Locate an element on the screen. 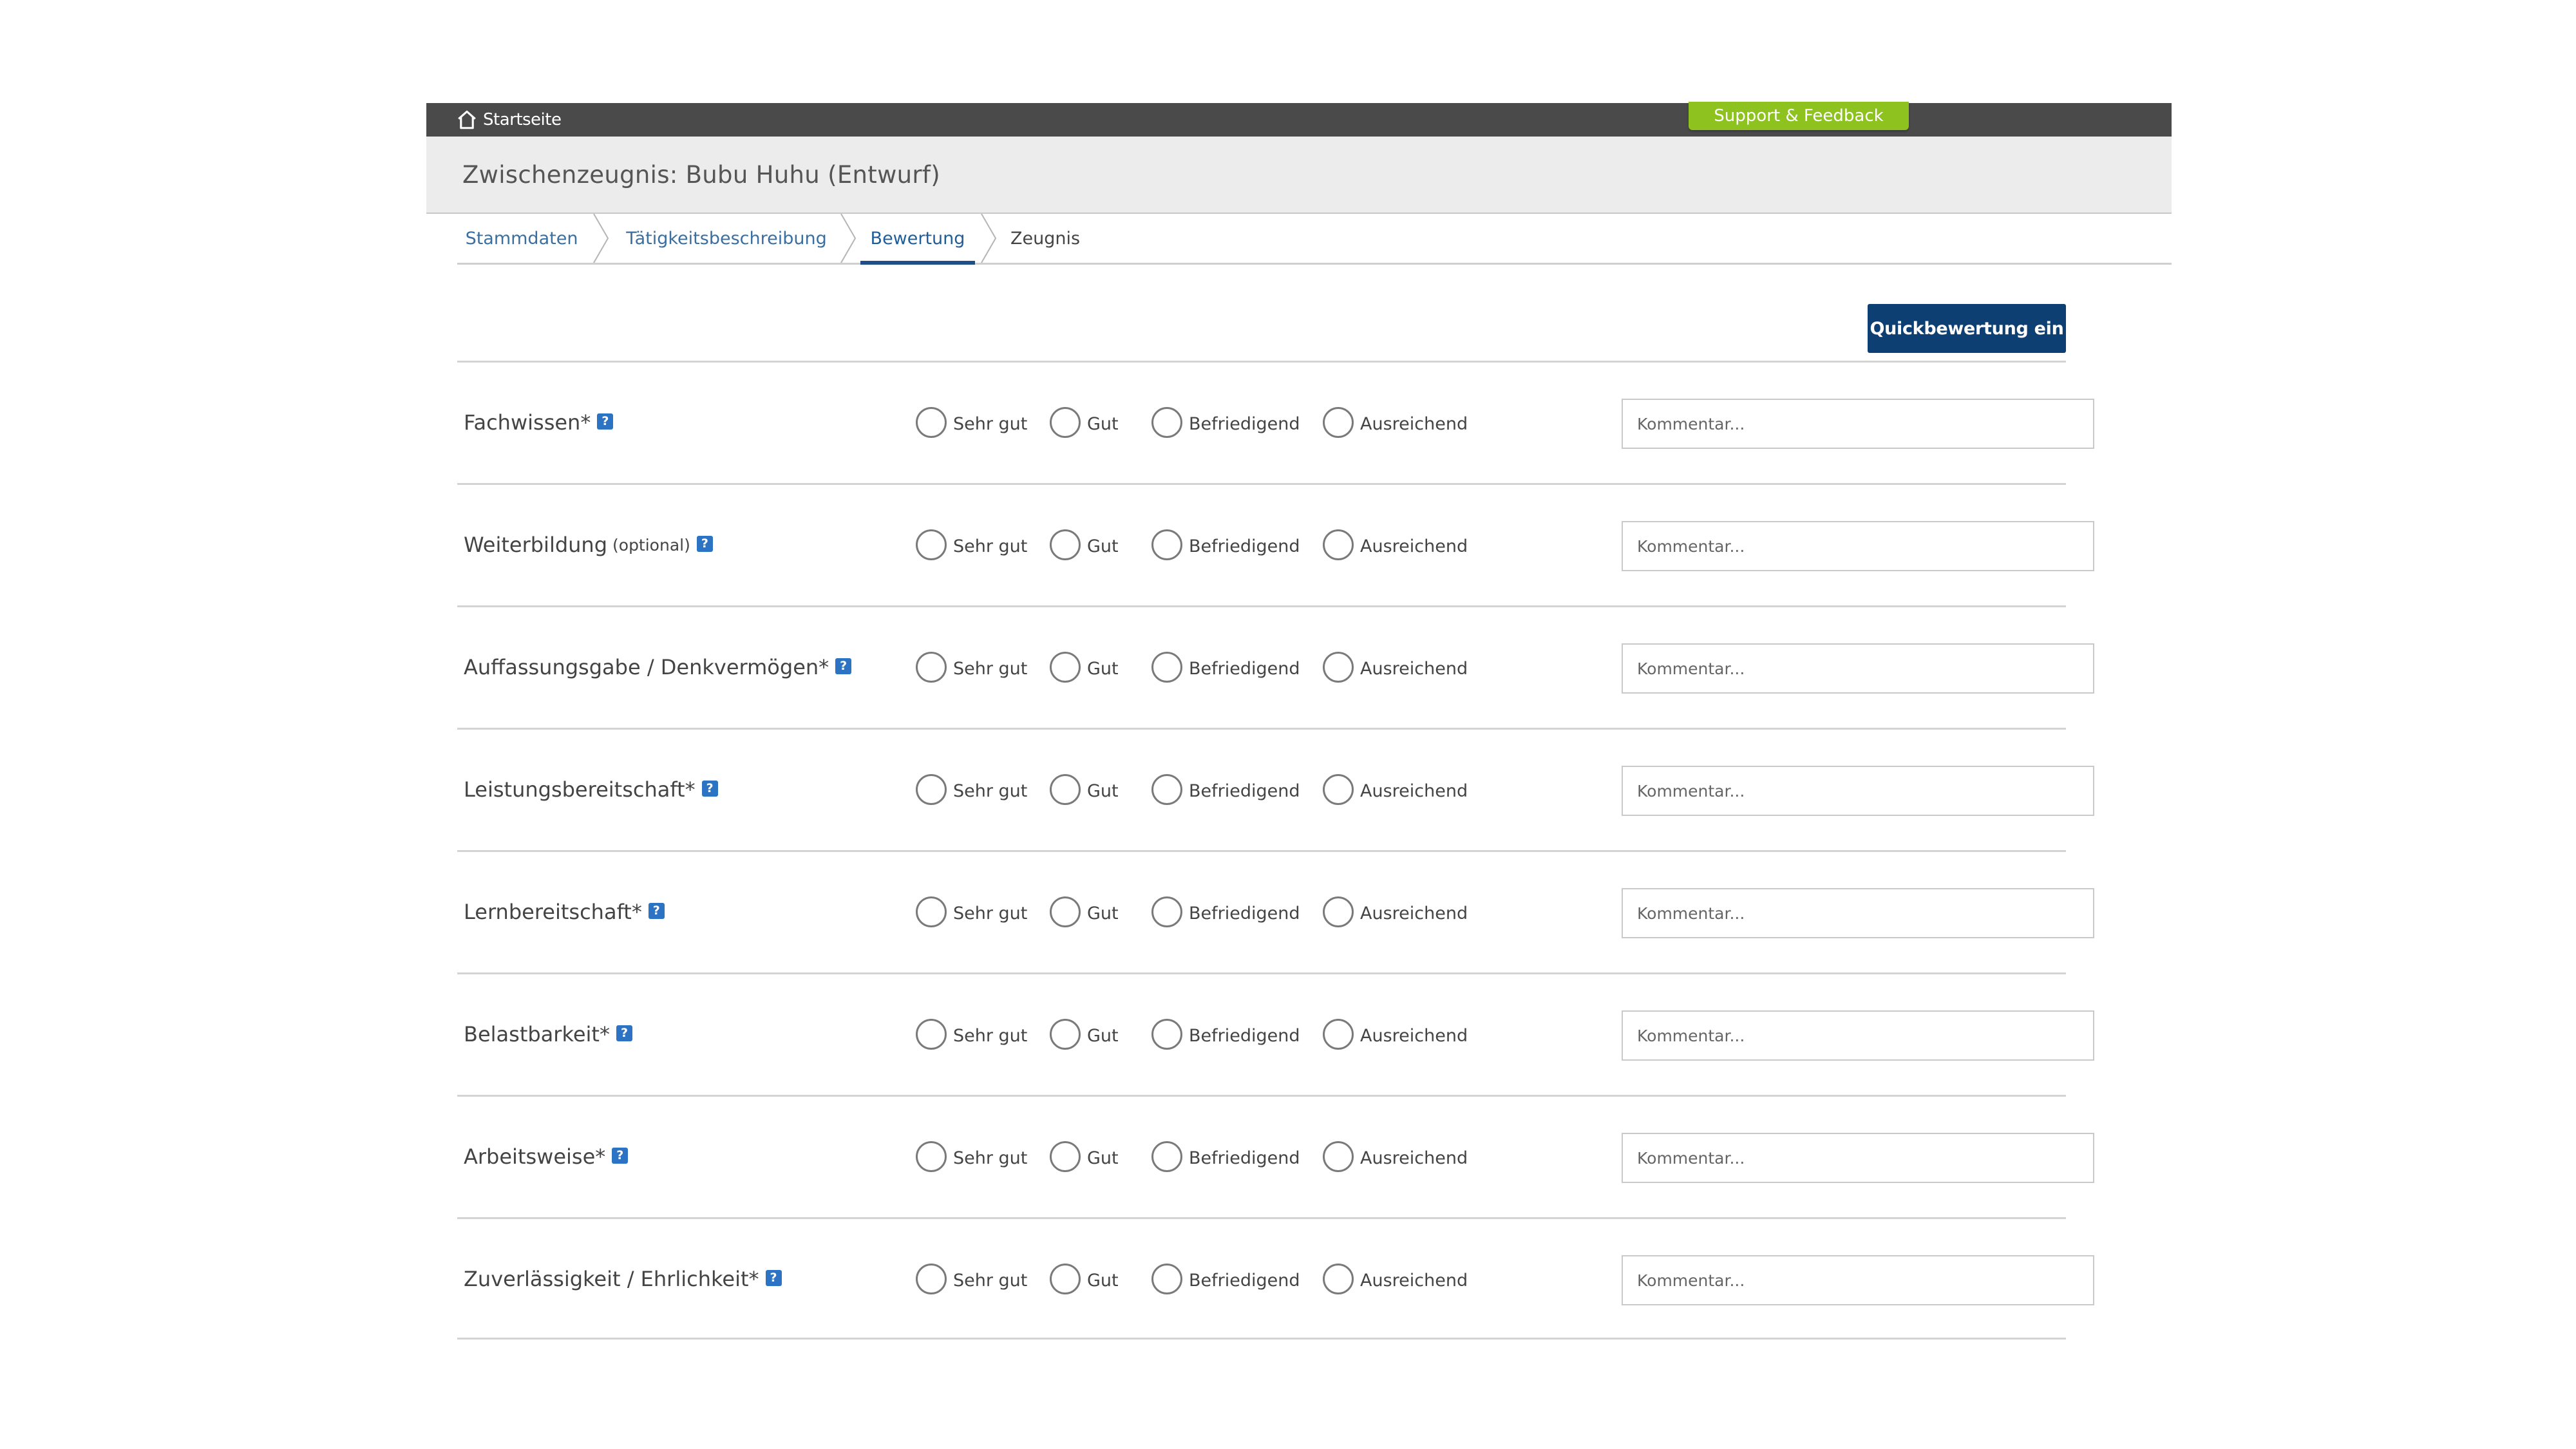  home-link: Startseite is located at coordinates (509, 120).